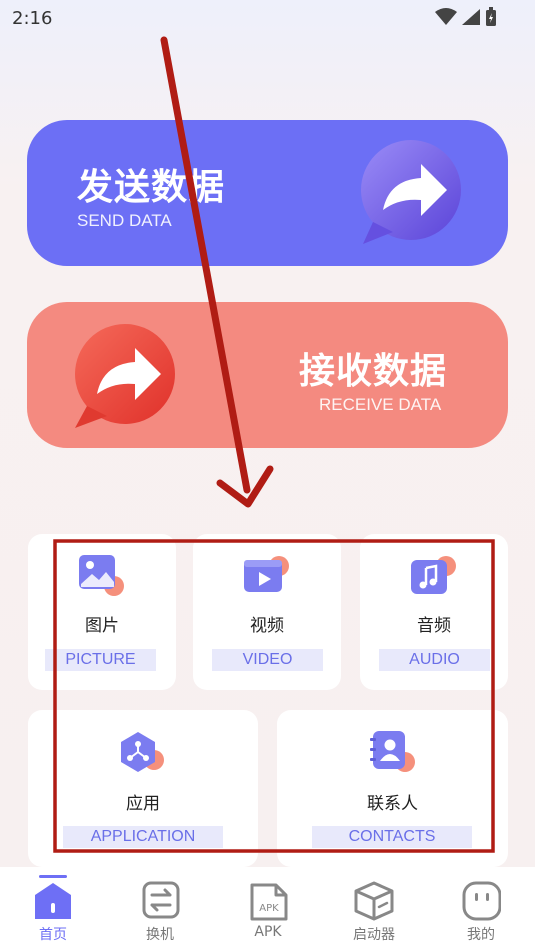  I want to click on bottom-nav: 首页 换机 APK APK 启动器 我的, so click(267, 909).